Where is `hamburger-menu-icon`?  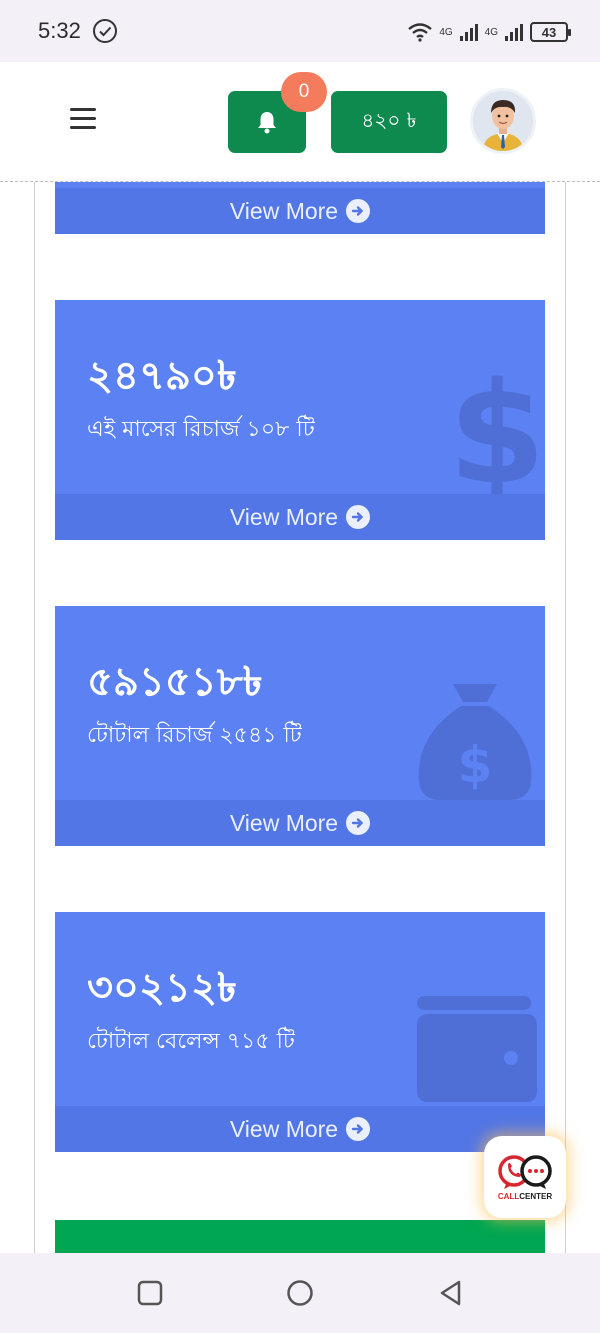
hamburger-menu-icon is located at coordinates (85, 121).